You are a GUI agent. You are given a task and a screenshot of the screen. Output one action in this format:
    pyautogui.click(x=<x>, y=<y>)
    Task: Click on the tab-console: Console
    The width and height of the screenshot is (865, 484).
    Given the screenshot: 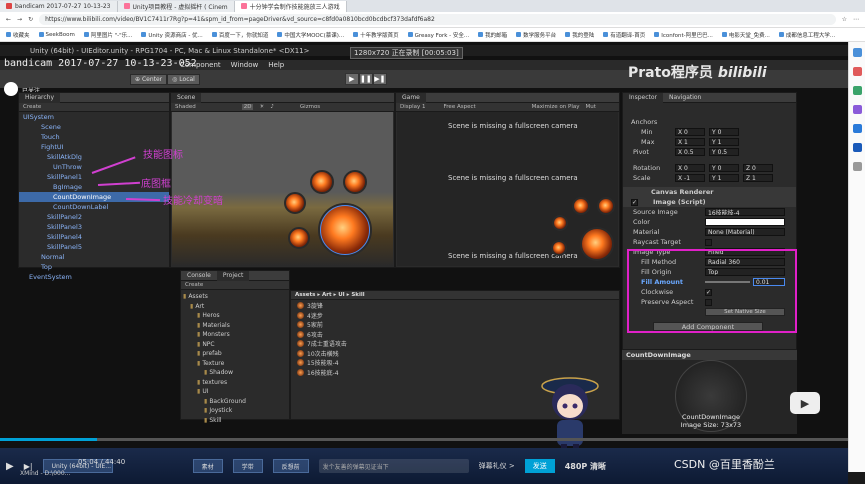 What is the action you would take?
    pyautogui.click(x=199, y=276)
    